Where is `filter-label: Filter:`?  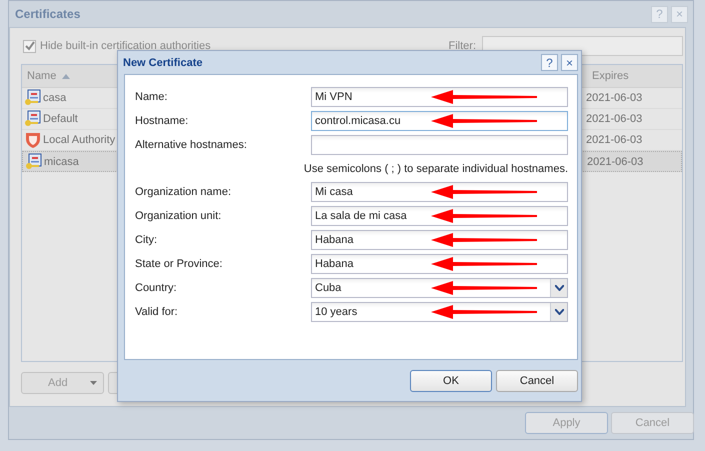
filter-label: Filter: is located at coordinates (462, 46).